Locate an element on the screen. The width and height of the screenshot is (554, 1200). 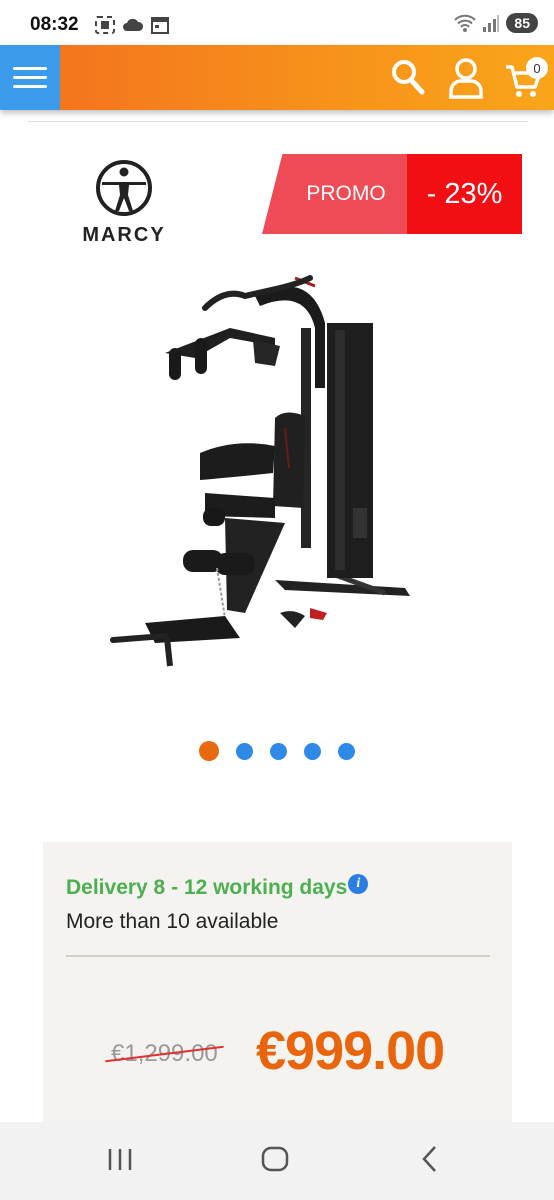
discount-badge: - 23% is located at coordinates (464, 194).